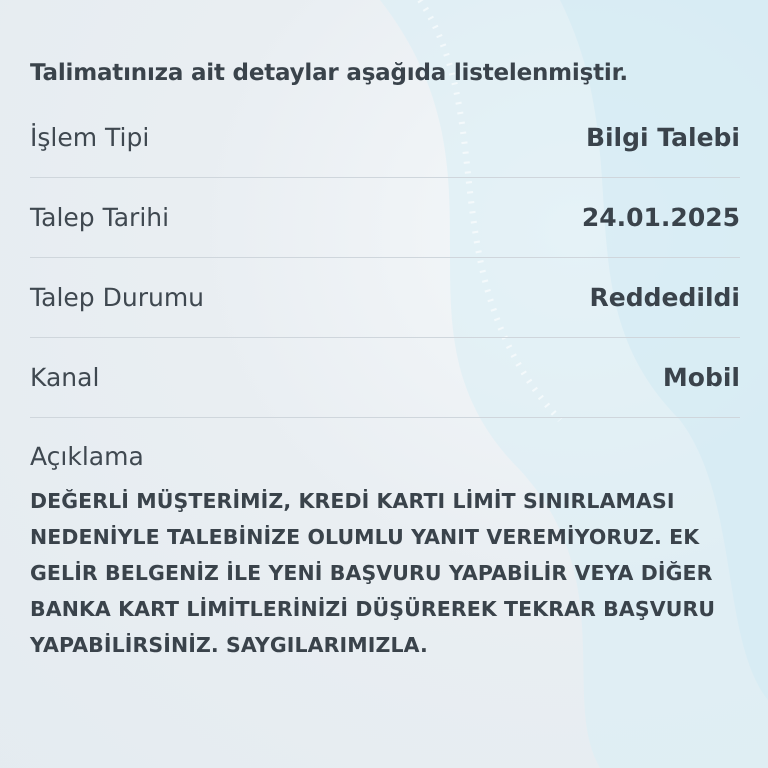 The height and width of the screenshot is (768, 768). I want to click on description-label: Açıklama, so click(87, 456).